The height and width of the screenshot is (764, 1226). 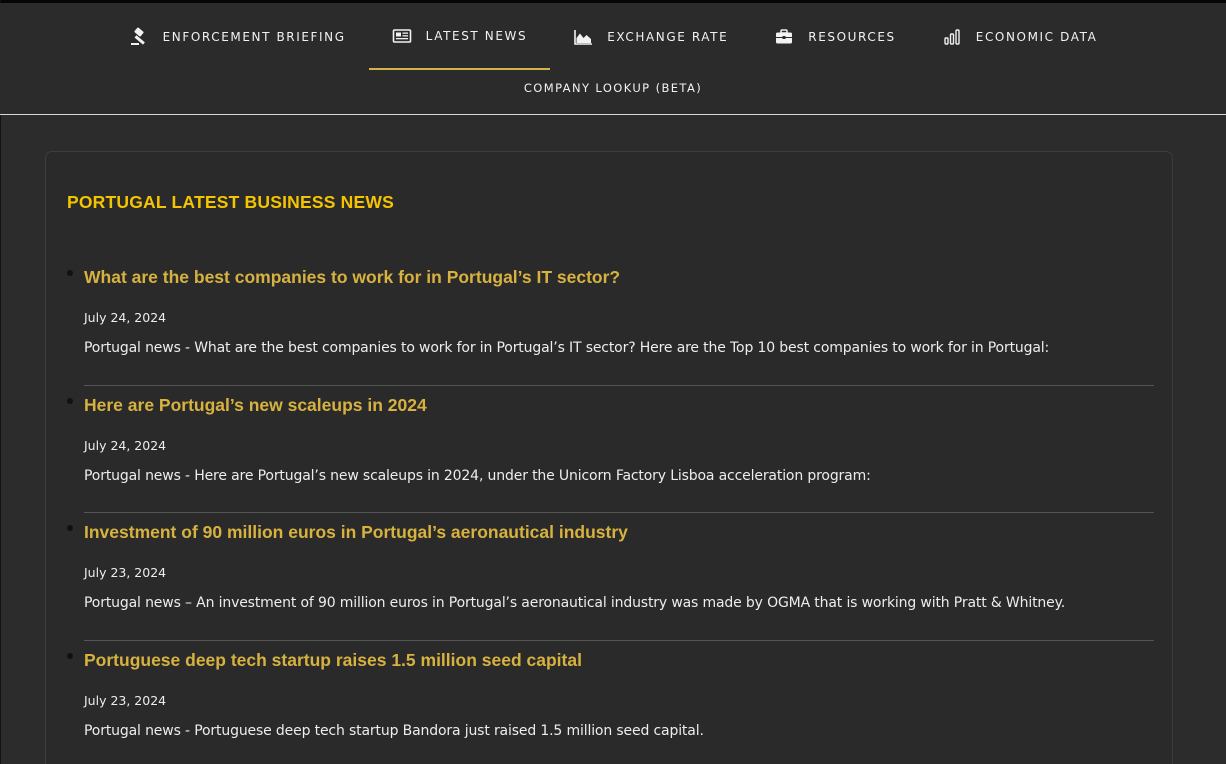 What do you see at coordinates (254, 36) in the screenshot?
I see `nav-item-label: ENFORCEMENT BRIEFING` at bounding box center [254, 36].